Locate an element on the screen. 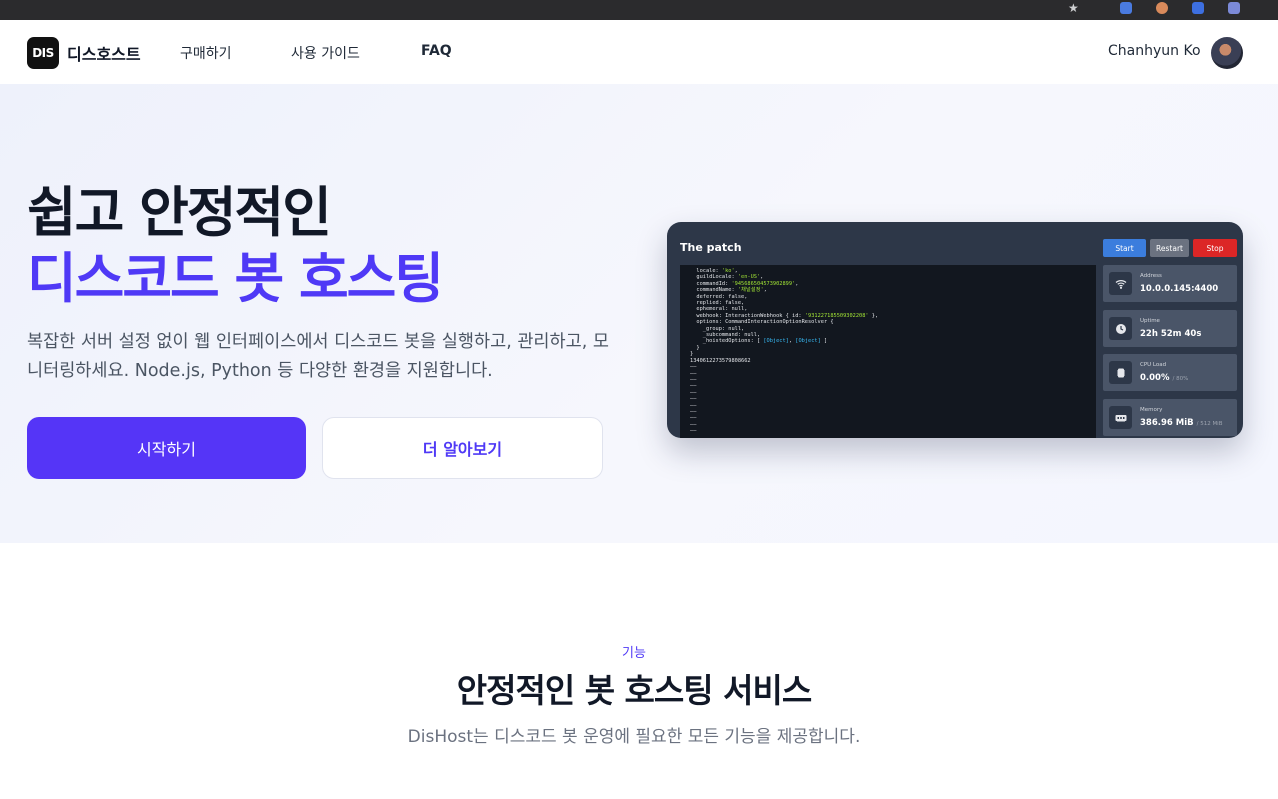  nav-link-purchase: 구매하기 is located at coordinates (206, 53).